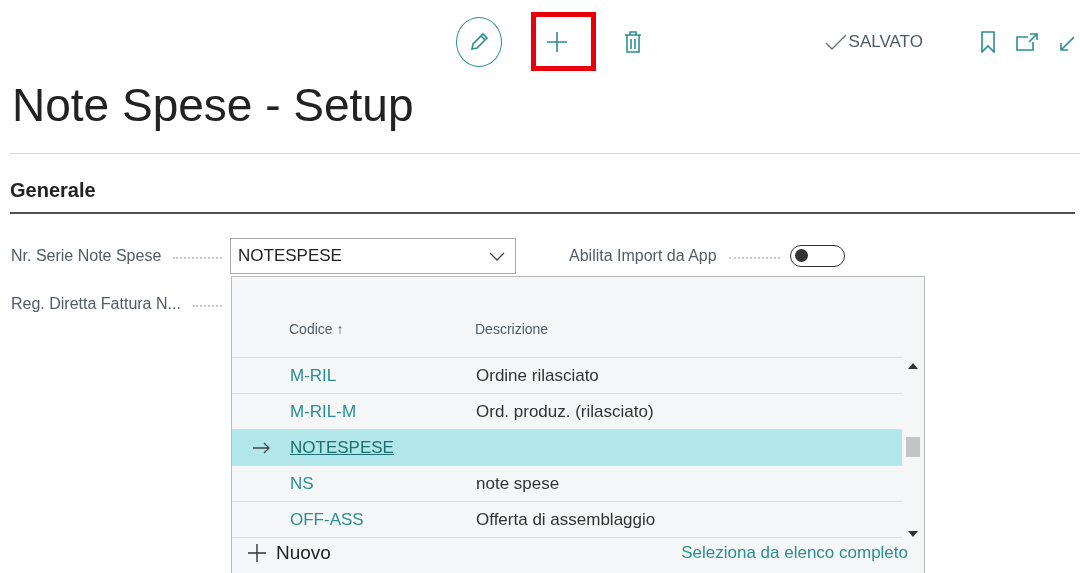  What do you see at coordinates (537, 375) in the screenshot?
I see `description-text: Ordine rilasciato` at bounding box center [537, 375].